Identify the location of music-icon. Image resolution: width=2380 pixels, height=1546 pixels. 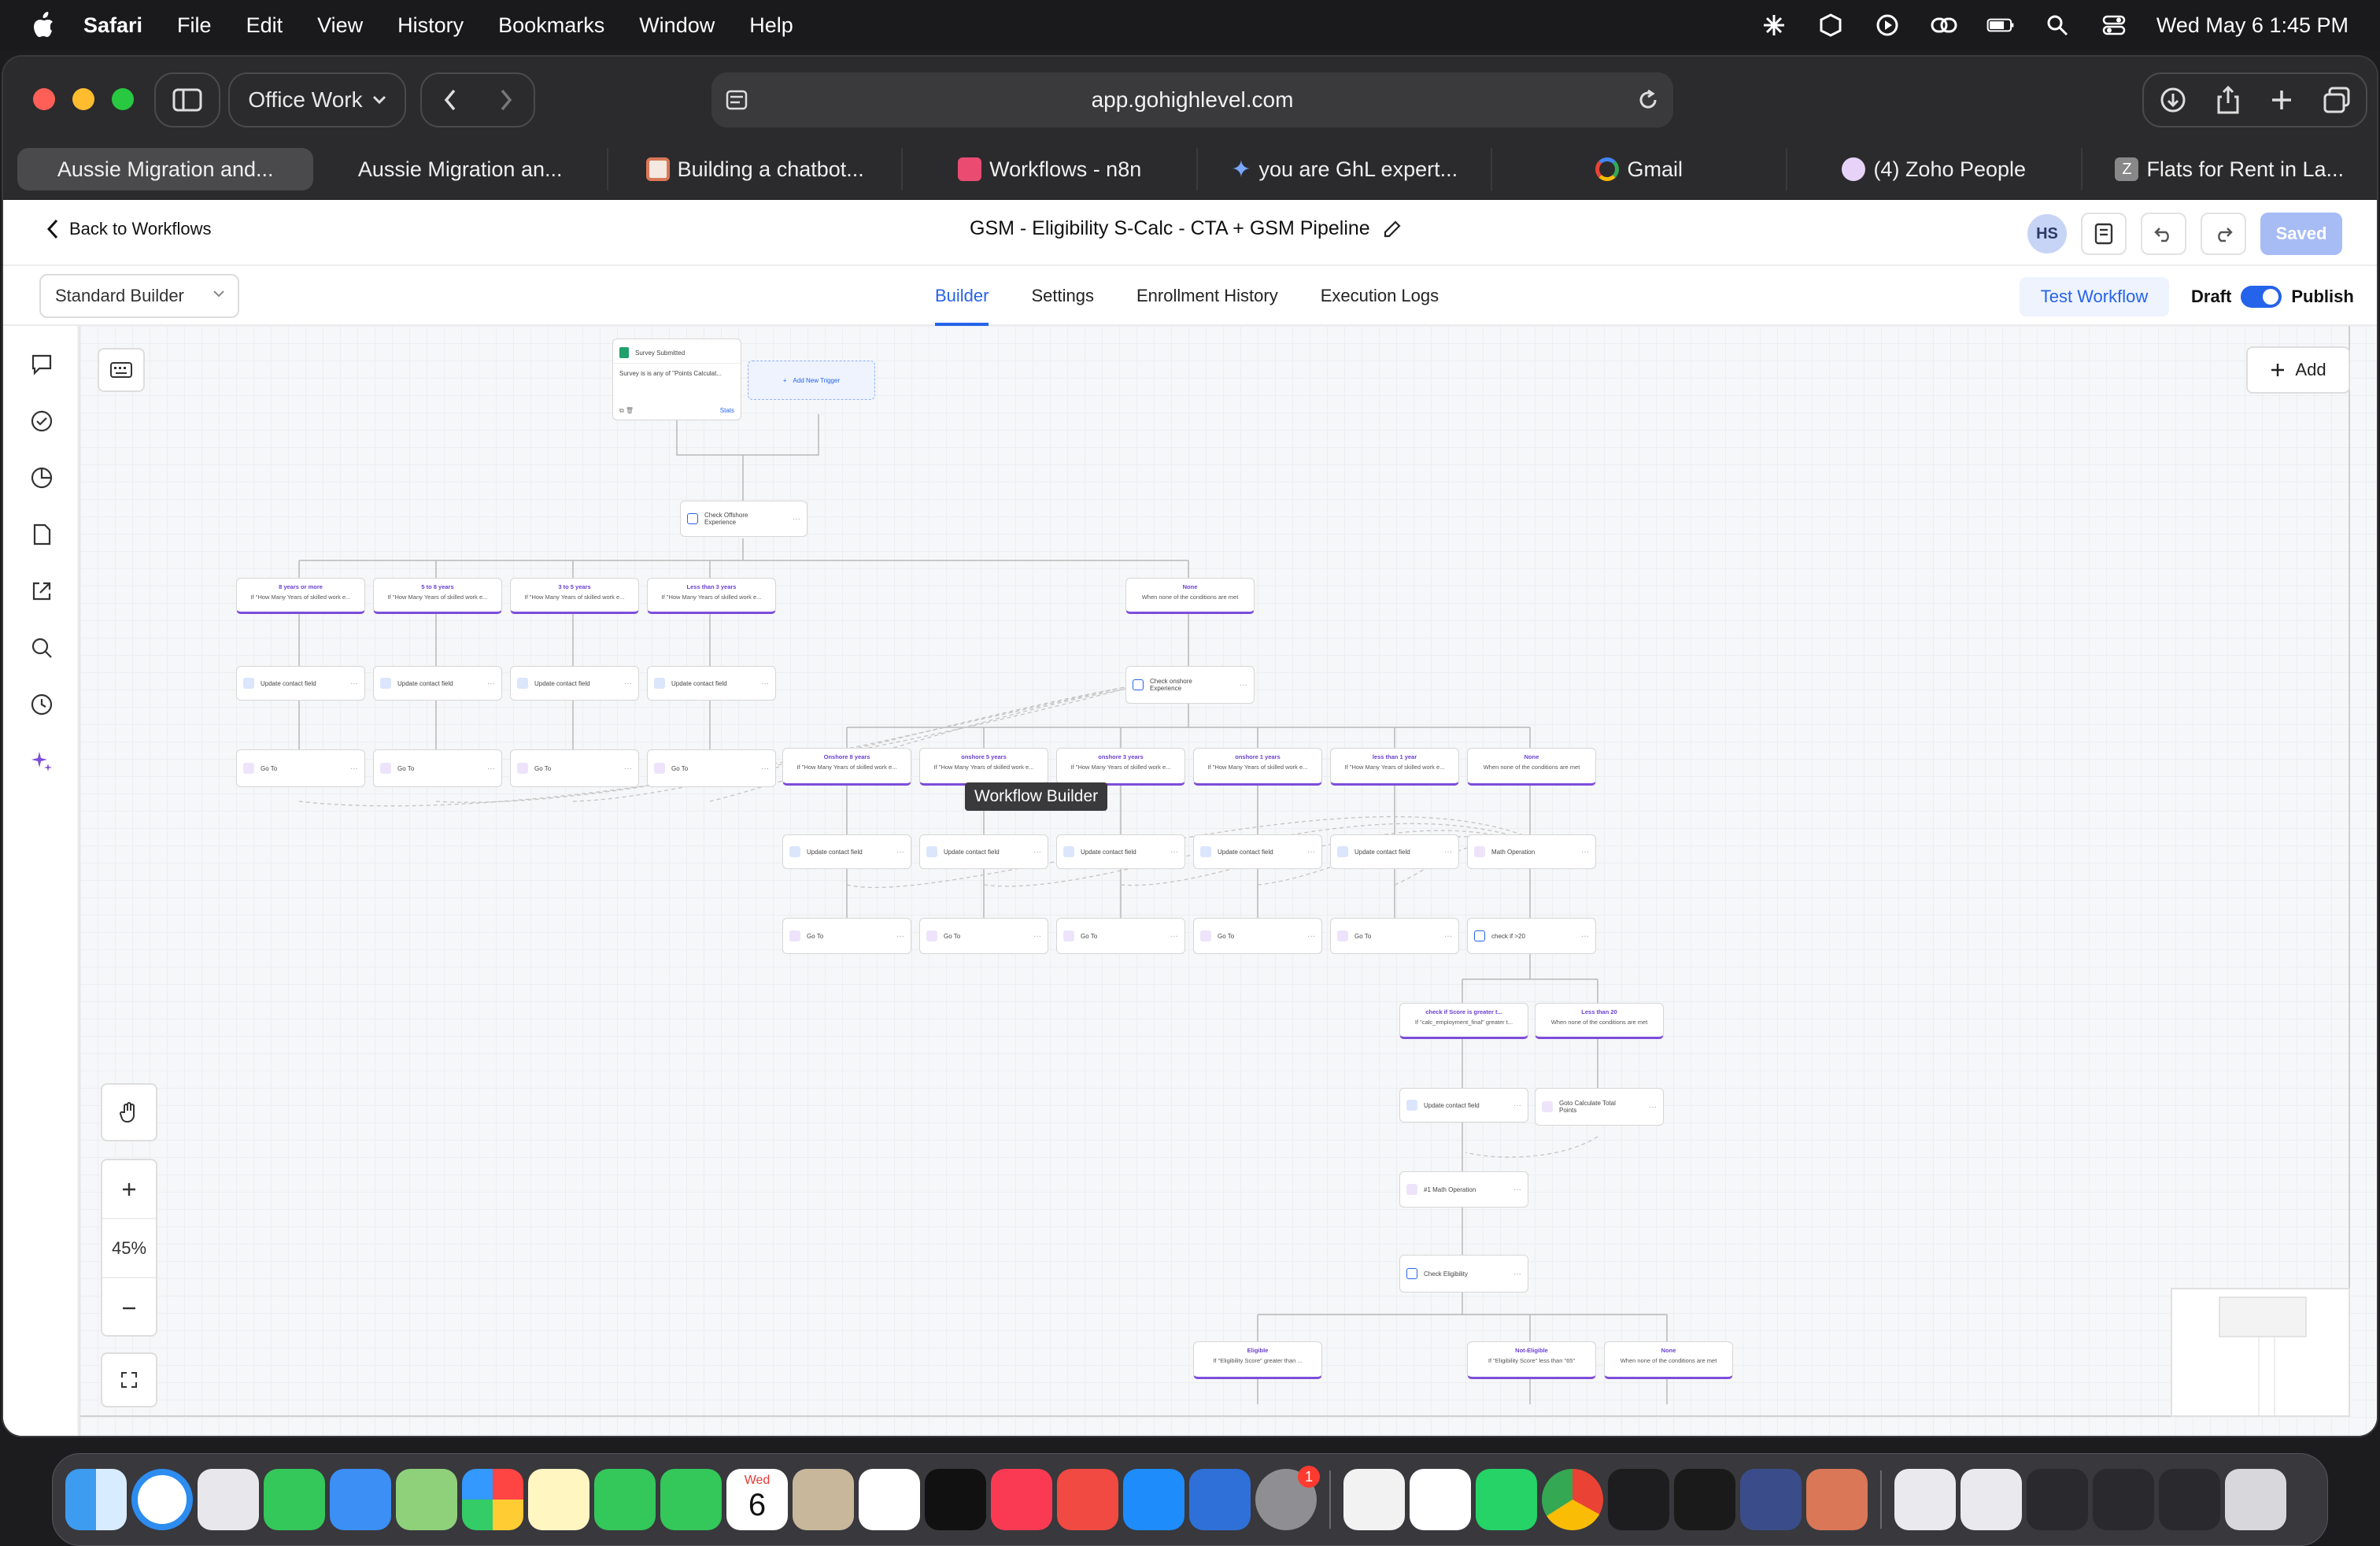
(1021, 1500).